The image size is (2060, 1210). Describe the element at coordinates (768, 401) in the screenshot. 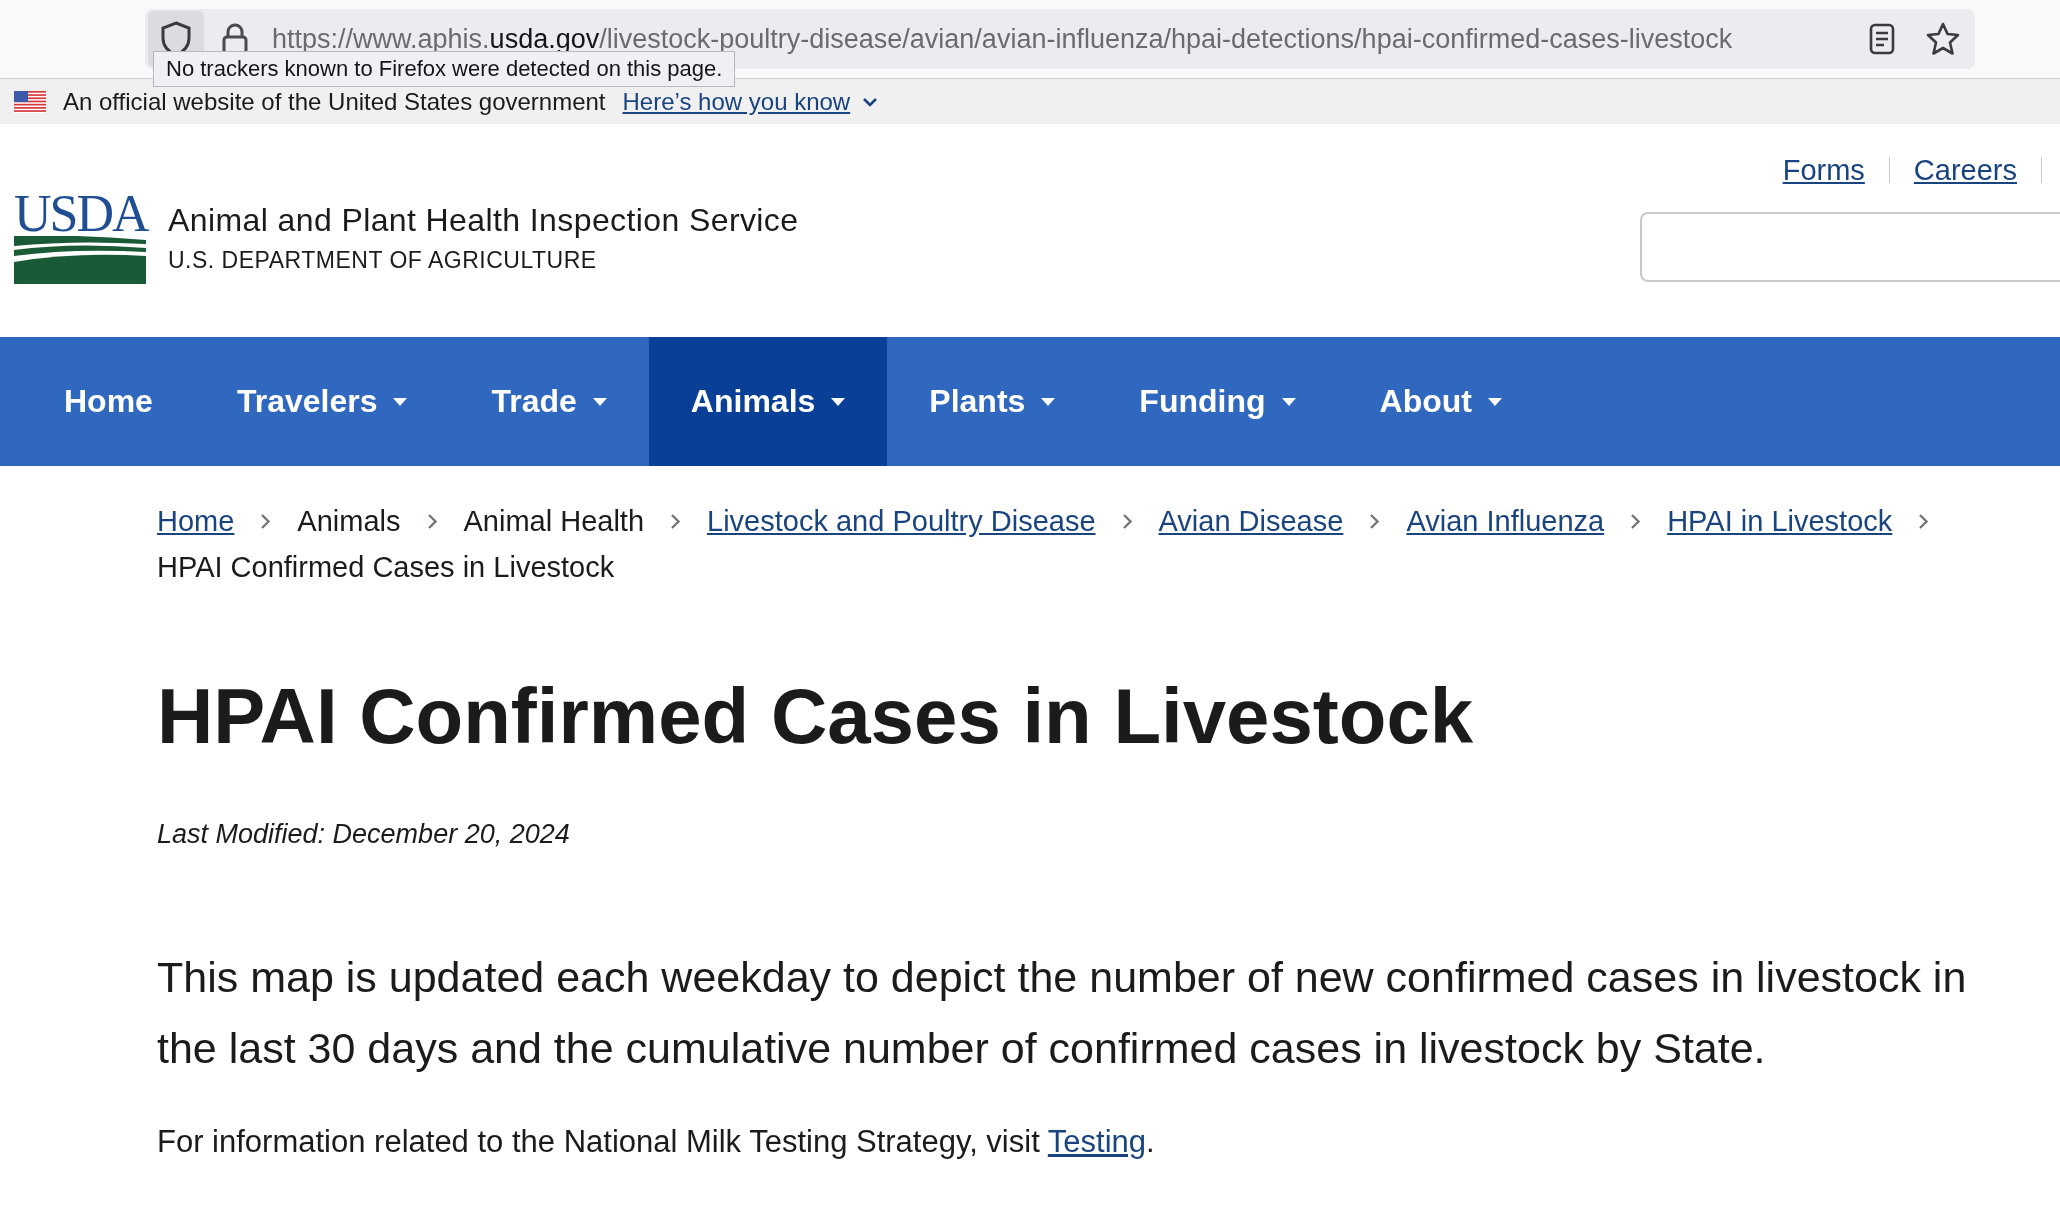

I see `nav-menu-item: Animals` at that location.